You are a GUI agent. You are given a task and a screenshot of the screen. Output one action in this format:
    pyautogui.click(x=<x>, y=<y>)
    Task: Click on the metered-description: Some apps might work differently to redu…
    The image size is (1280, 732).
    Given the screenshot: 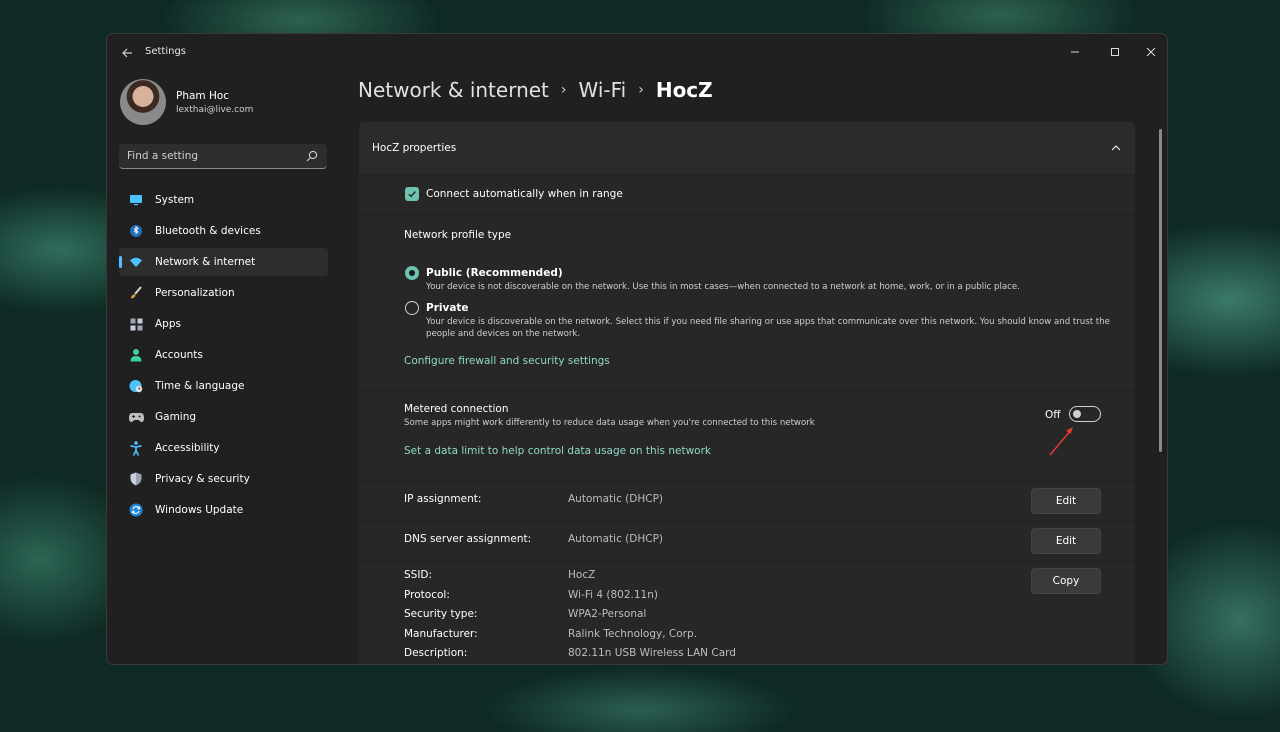 What is the action you would take?
    pyautogui.click(x=609, y=423)
    